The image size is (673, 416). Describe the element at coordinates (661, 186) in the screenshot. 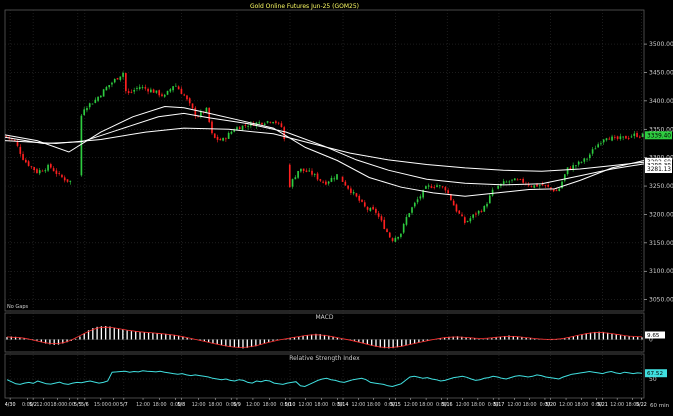

I see `price-tick-label: 3250.00` at that location.